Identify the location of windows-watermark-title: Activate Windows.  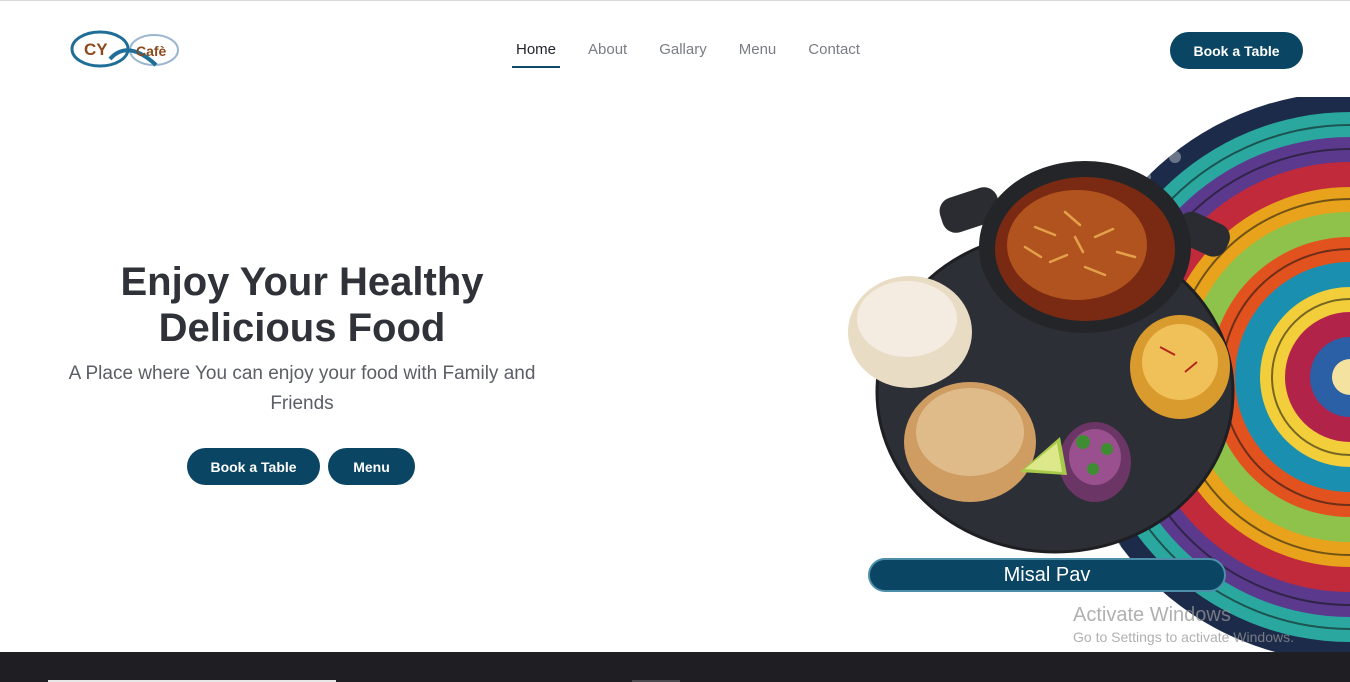
(1152, 615).